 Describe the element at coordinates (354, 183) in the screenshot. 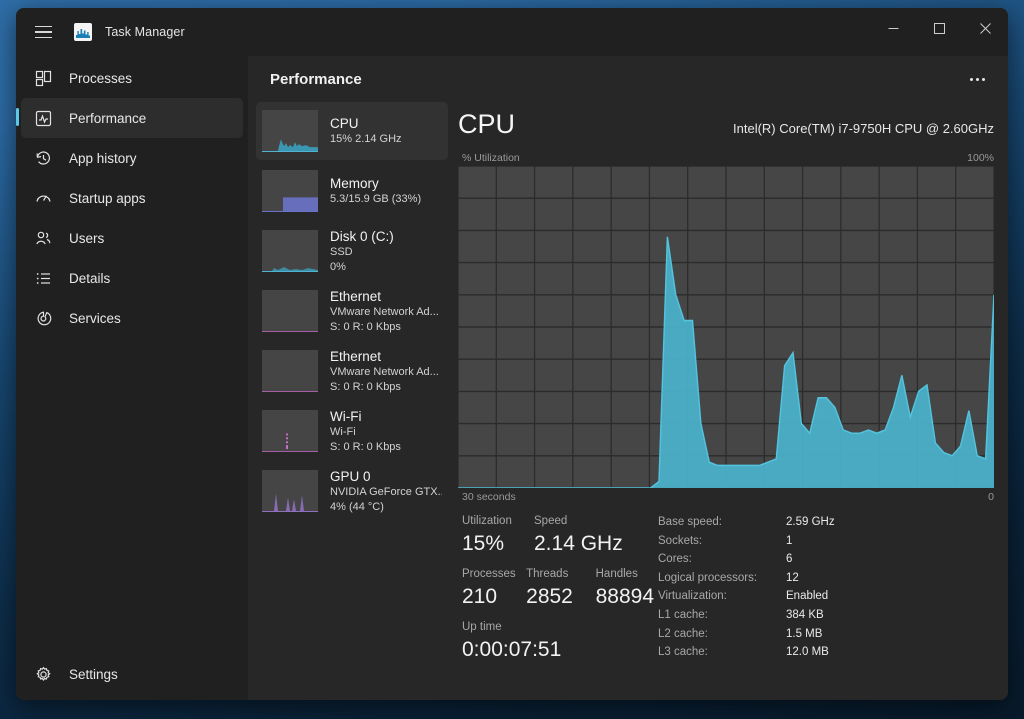

I see `resource-name: Memory` at that location.